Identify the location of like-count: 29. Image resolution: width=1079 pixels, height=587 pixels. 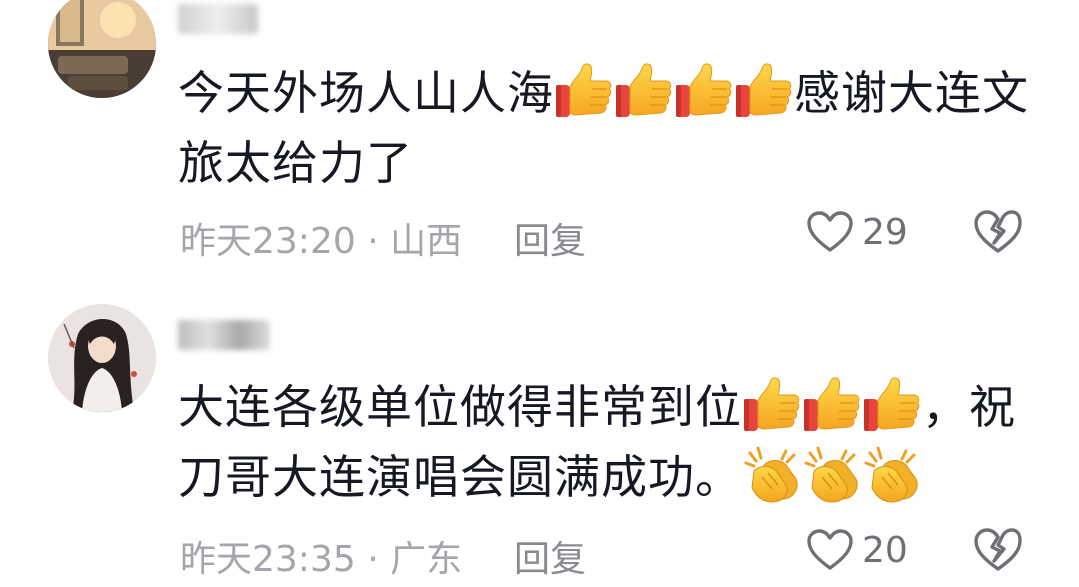
(885, 232).